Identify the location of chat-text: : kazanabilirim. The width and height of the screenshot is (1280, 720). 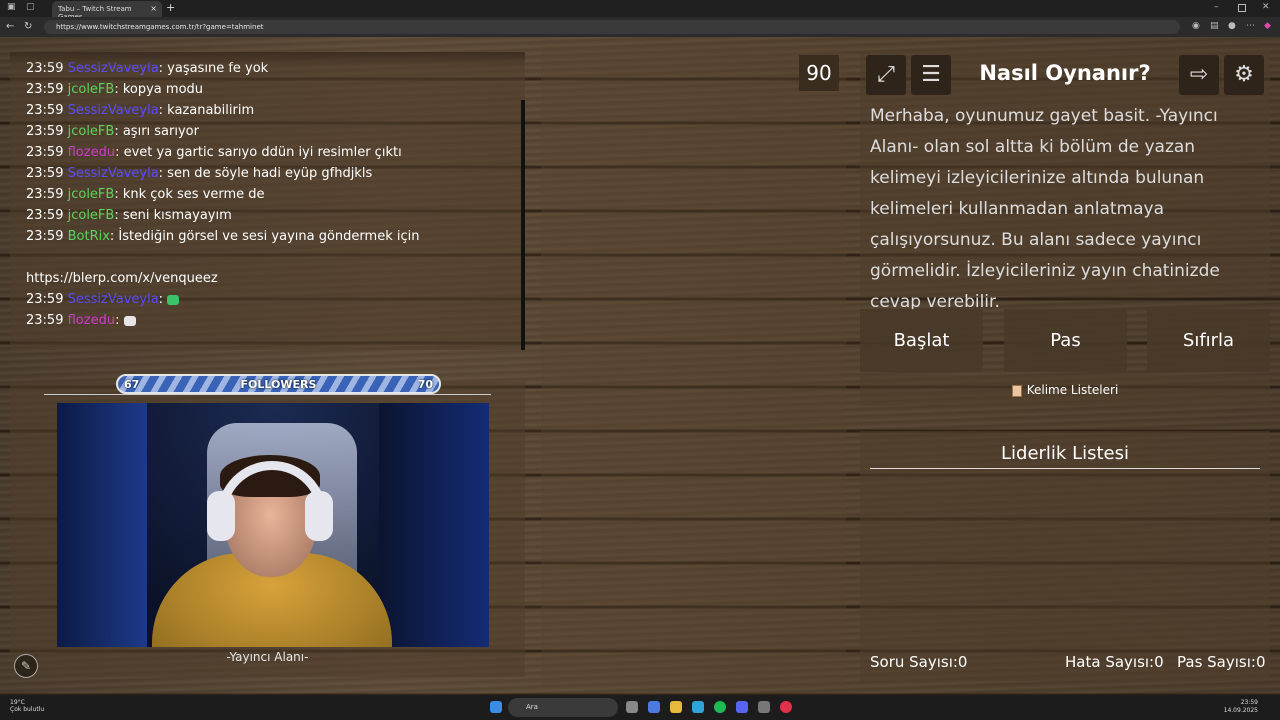
(206, 110).